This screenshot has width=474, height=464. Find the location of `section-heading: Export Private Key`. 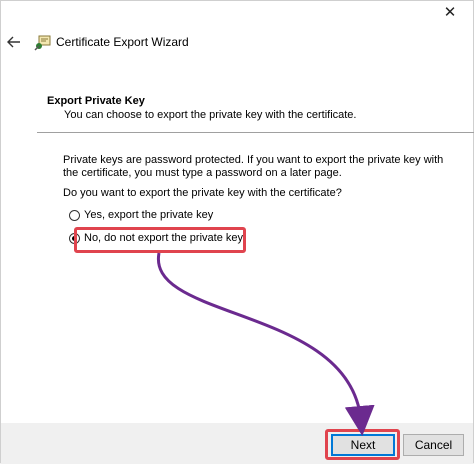

section-heading: Export Private Key is located at coordinates (96, 101).